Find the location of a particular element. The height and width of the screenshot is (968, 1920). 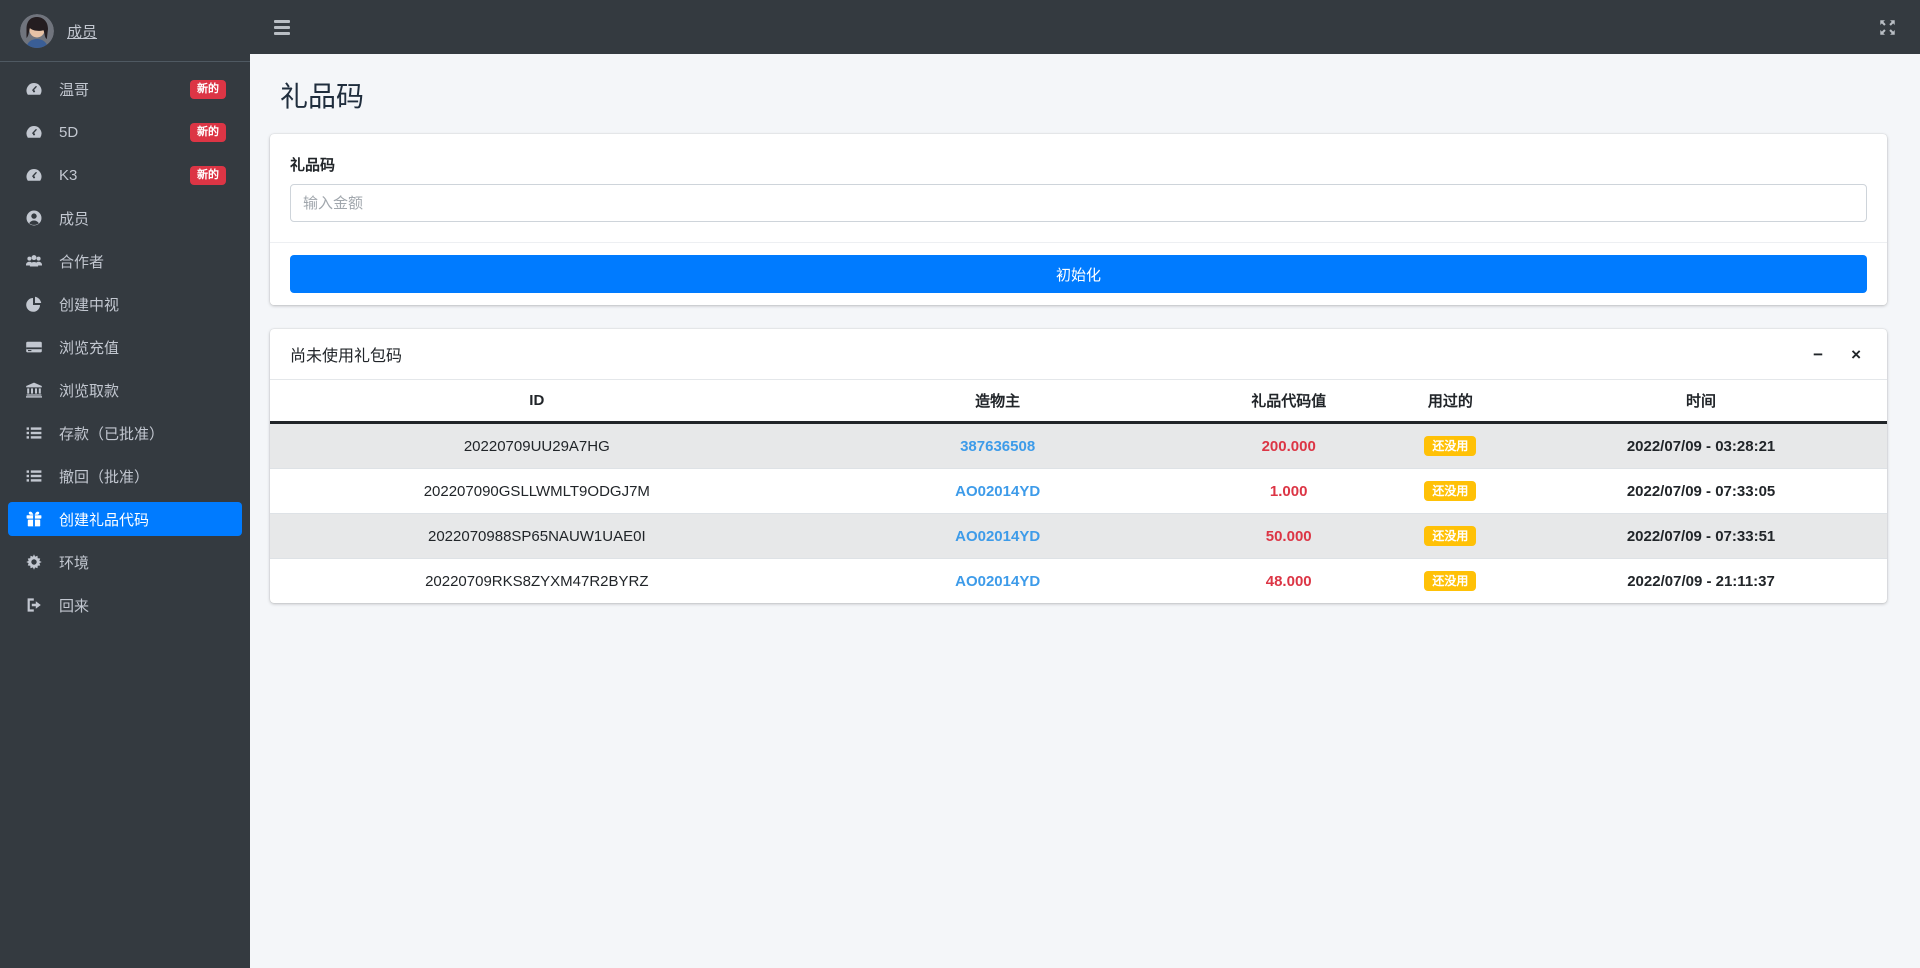

creator-link: 387636508 is located at coordinates (997, 446).